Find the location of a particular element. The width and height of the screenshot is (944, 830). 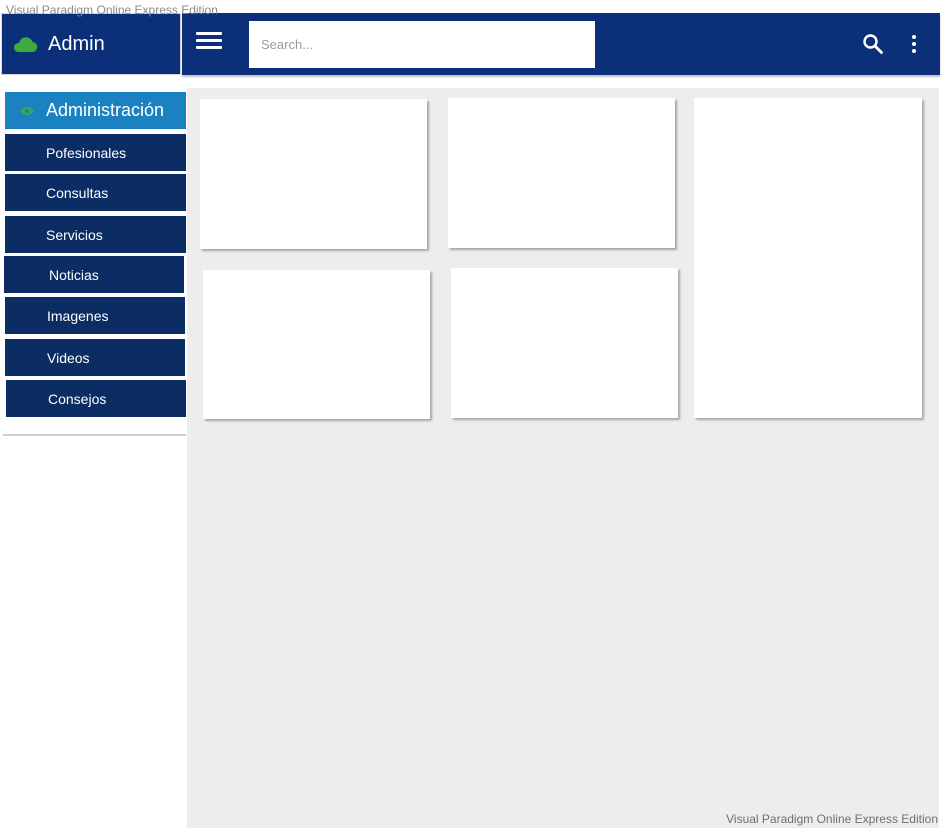

sidebar-item-imagenes: Imagenes is located at coordinates (95, 315).